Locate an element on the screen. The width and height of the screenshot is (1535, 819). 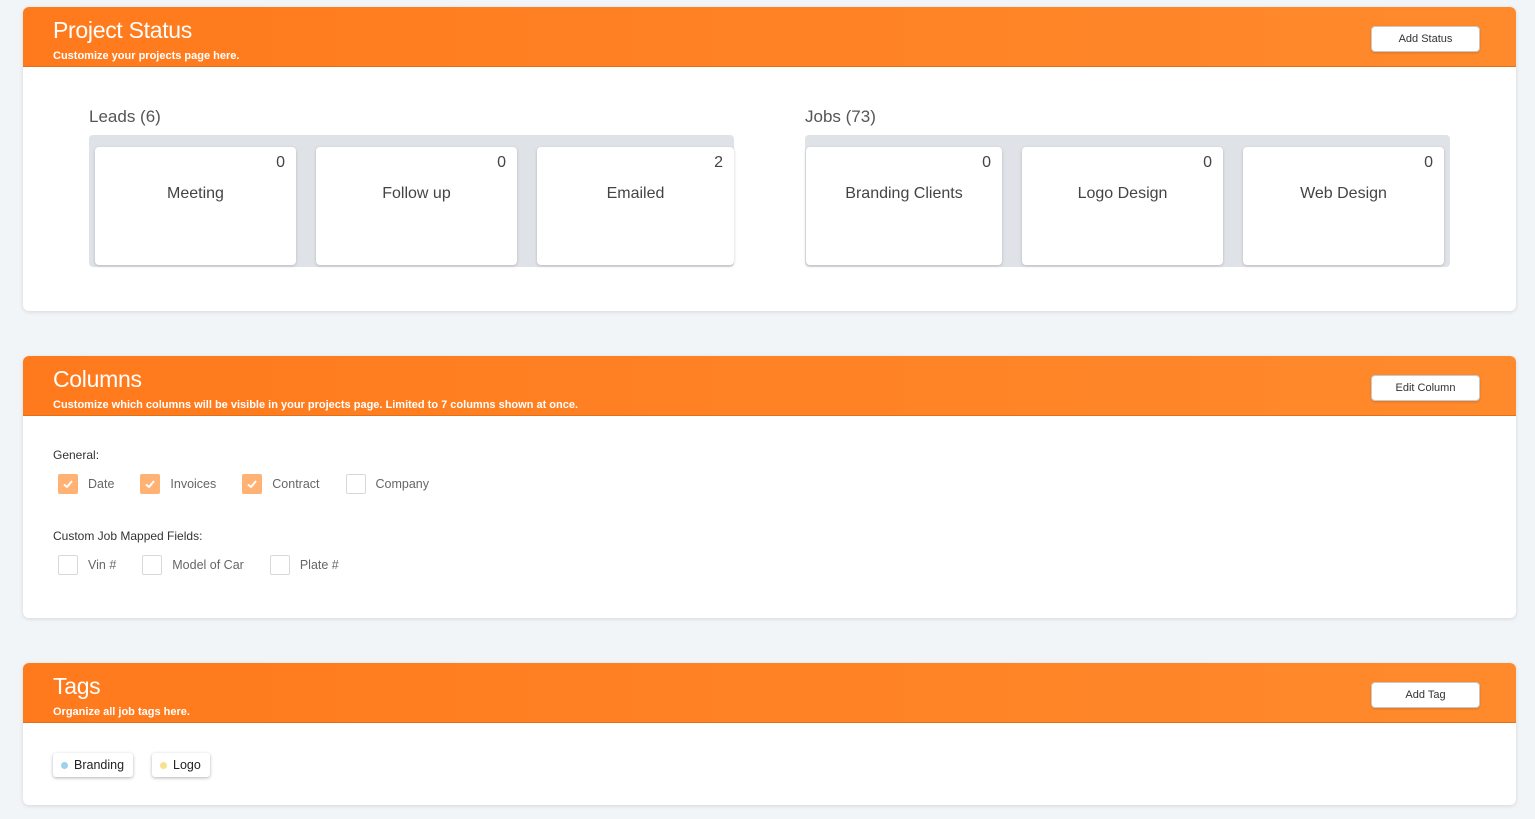
status-card-logo-design: 0 Logo Design is located at coordinates (1122, 206).